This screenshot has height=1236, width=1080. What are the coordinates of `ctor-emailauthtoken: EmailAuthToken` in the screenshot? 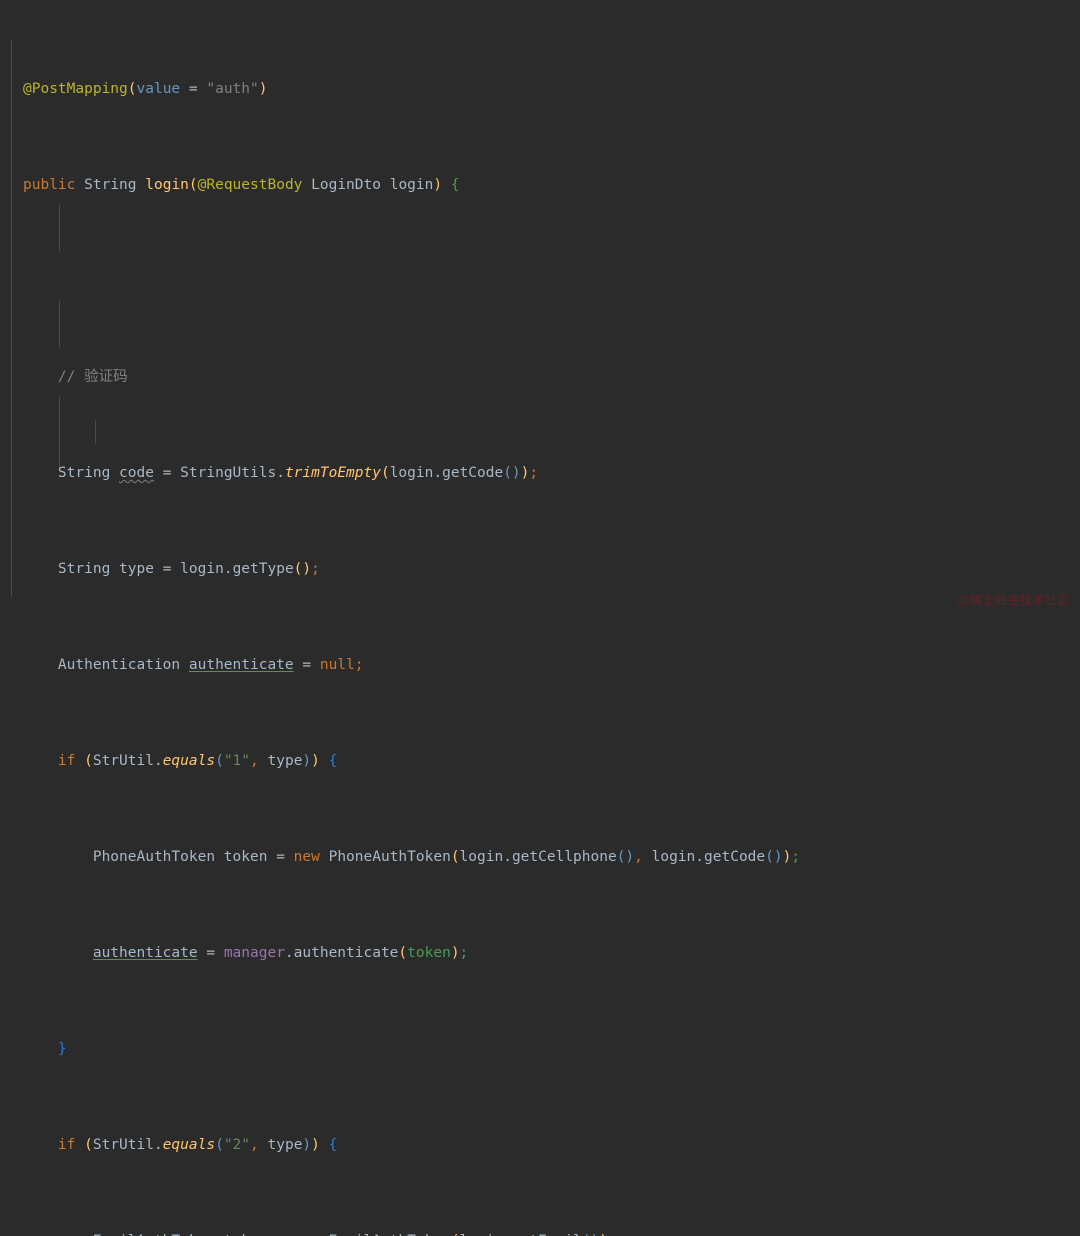 It's located at (390, 1234).